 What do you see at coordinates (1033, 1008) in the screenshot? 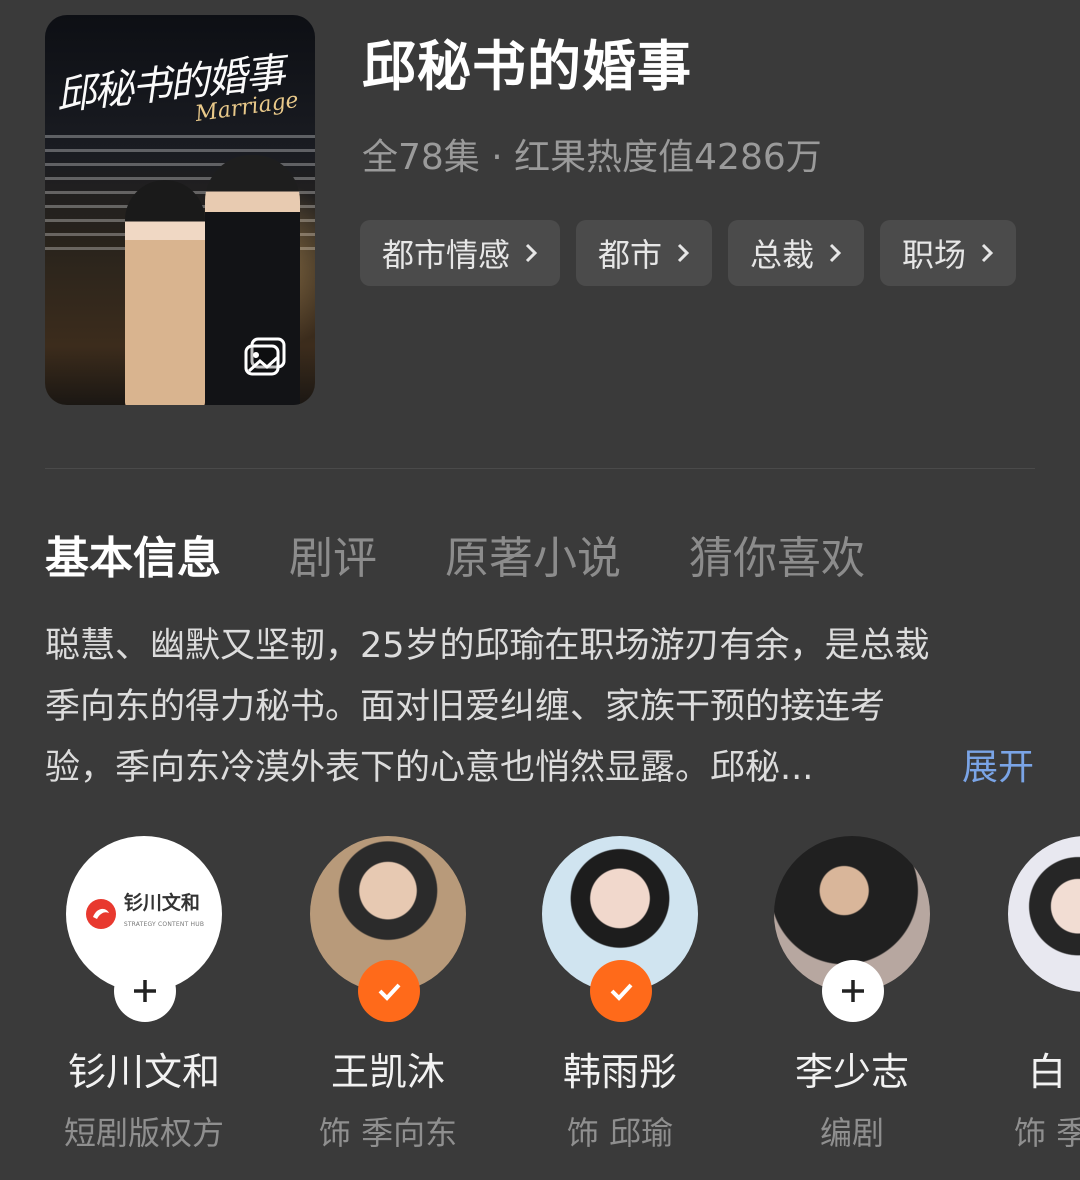
I see `cast-item-partial: 白 饰 季` at bounding box center [1033, 1008].